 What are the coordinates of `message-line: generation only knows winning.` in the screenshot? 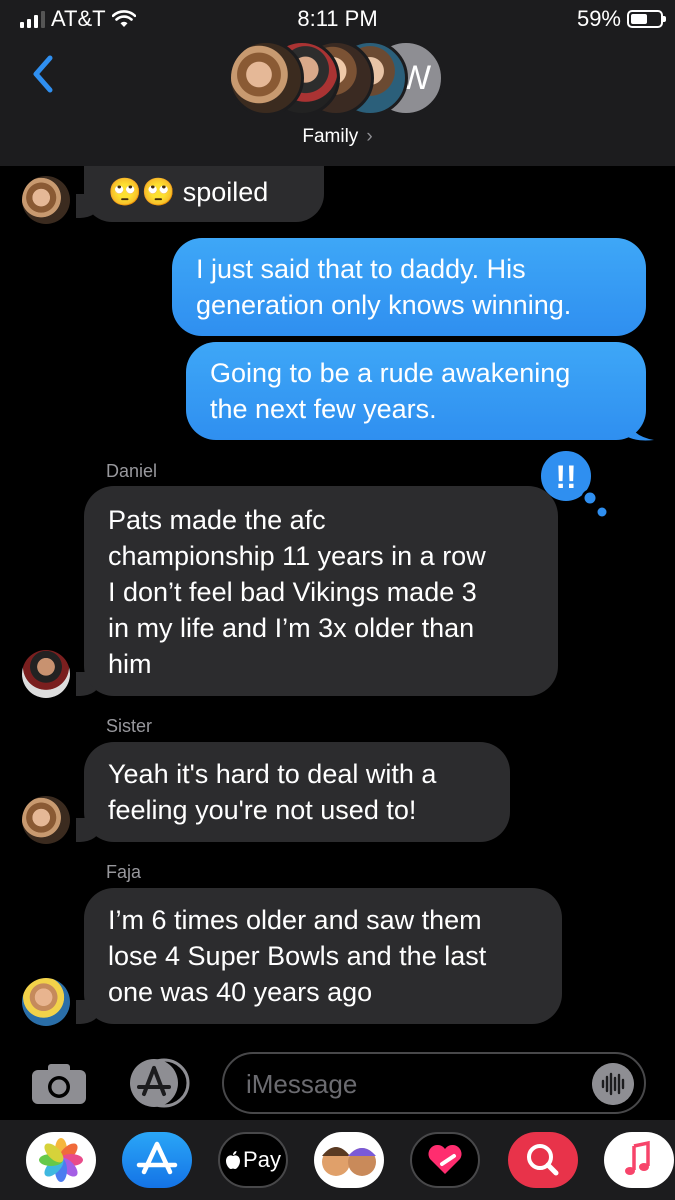 It's located at (384, 305).